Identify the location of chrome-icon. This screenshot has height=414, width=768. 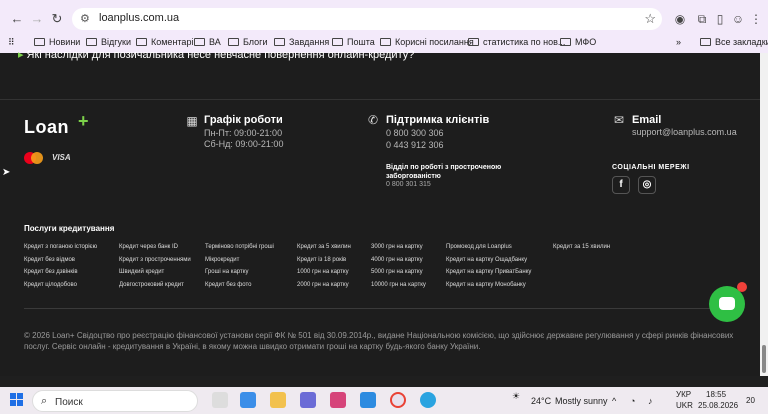
(398, 400).